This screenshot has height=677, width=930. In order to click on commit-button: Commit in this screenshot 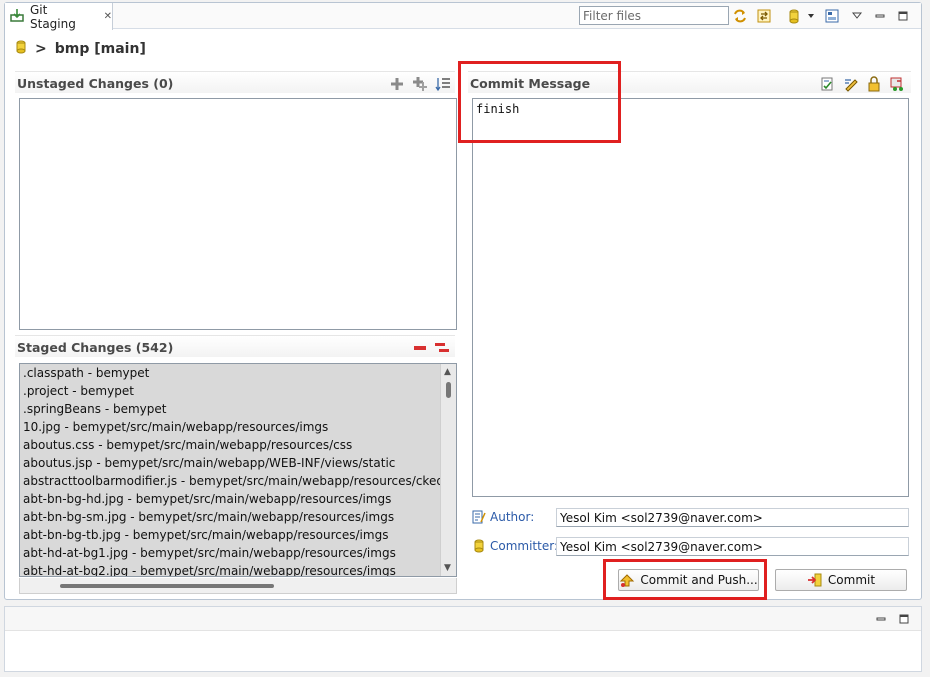, I will do `click(841, 580)`.